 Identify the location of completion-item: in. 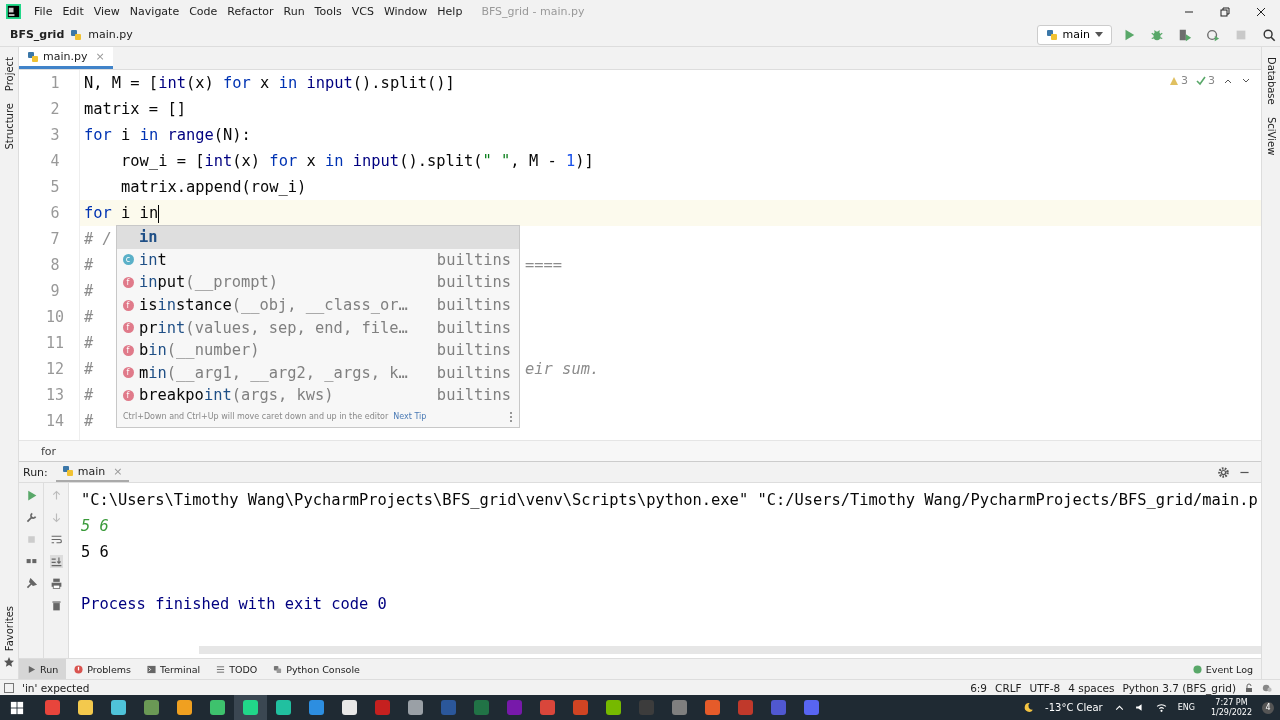
(318, 237).